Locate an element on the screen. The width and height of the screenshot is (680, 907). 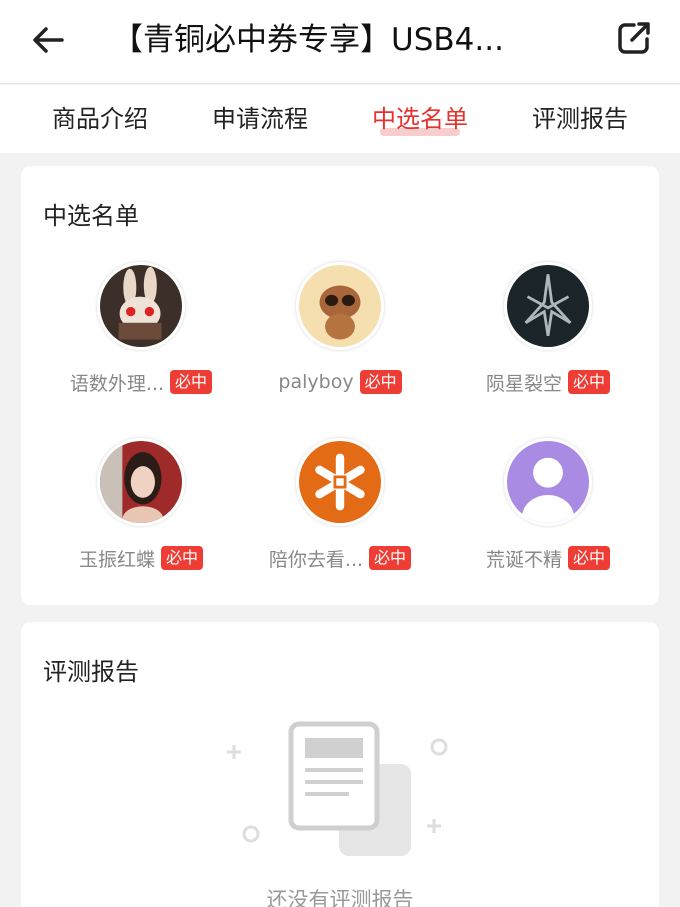
arrow-left-icon is located at coordinates (48, 40).